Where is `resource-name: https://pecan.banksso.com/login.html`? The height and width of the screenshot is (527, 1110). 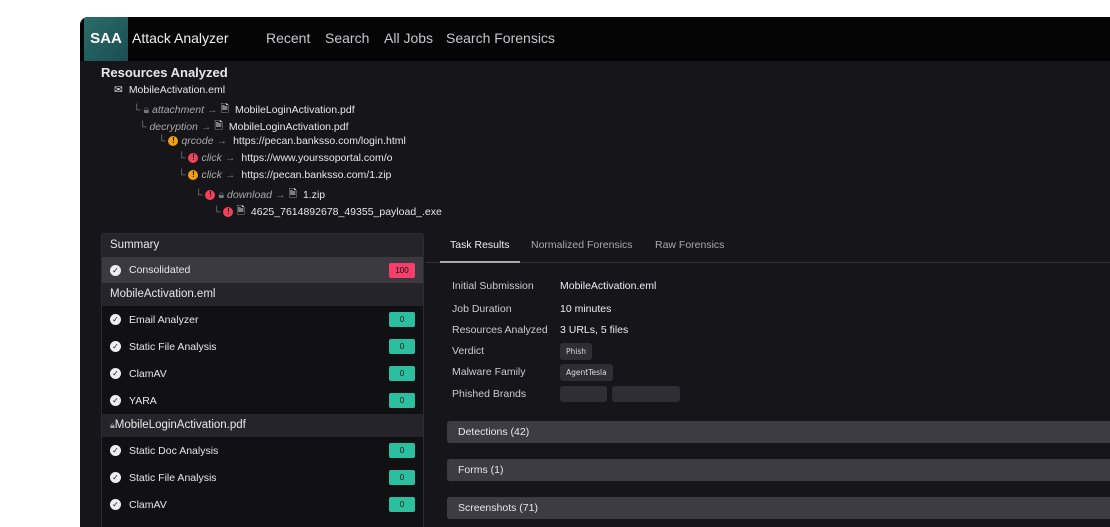 resource-name: https://pecan.banksso.com/login.html is located at coordinates (319, 141).